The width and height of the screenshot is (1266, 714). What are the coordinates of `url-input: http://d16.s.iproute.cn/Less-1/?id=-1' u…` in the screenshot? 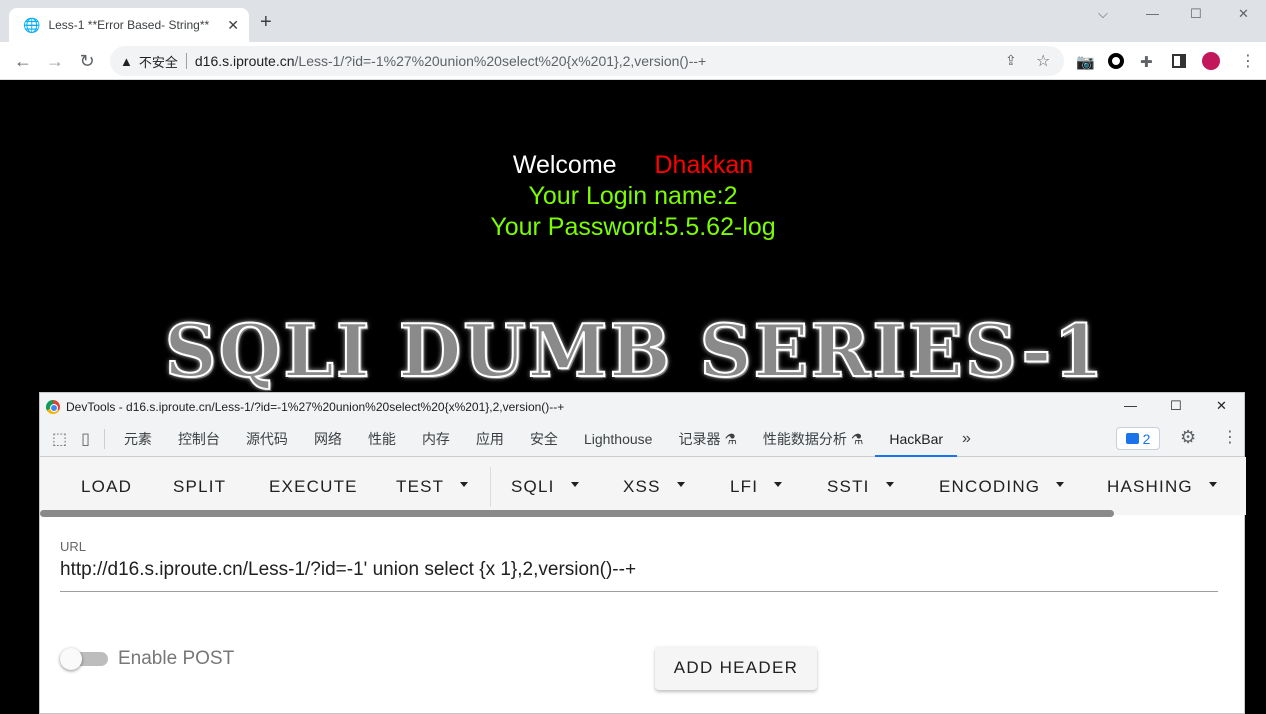 It's located at (639, 575).